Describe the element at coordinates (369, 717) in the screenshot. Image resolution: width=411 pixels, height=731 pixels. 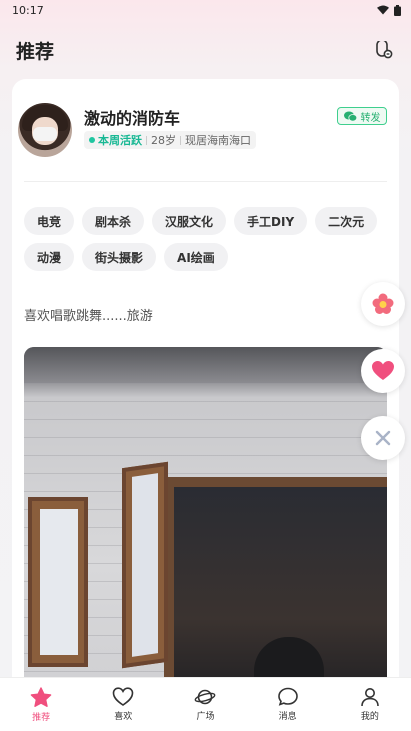
I see `tab-label: 我的` at that location.